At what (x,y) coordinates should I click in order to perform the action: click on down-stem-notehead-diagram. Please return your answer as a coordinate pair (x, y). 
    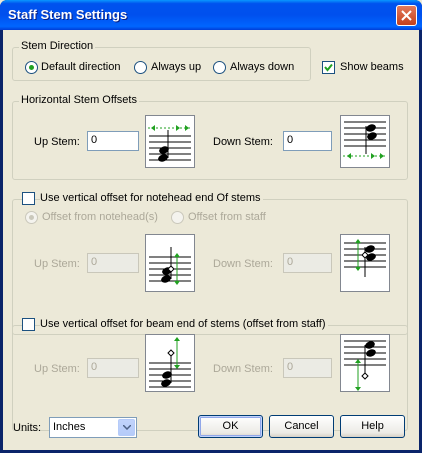
    Looking at the image, I should click on (365, 258).